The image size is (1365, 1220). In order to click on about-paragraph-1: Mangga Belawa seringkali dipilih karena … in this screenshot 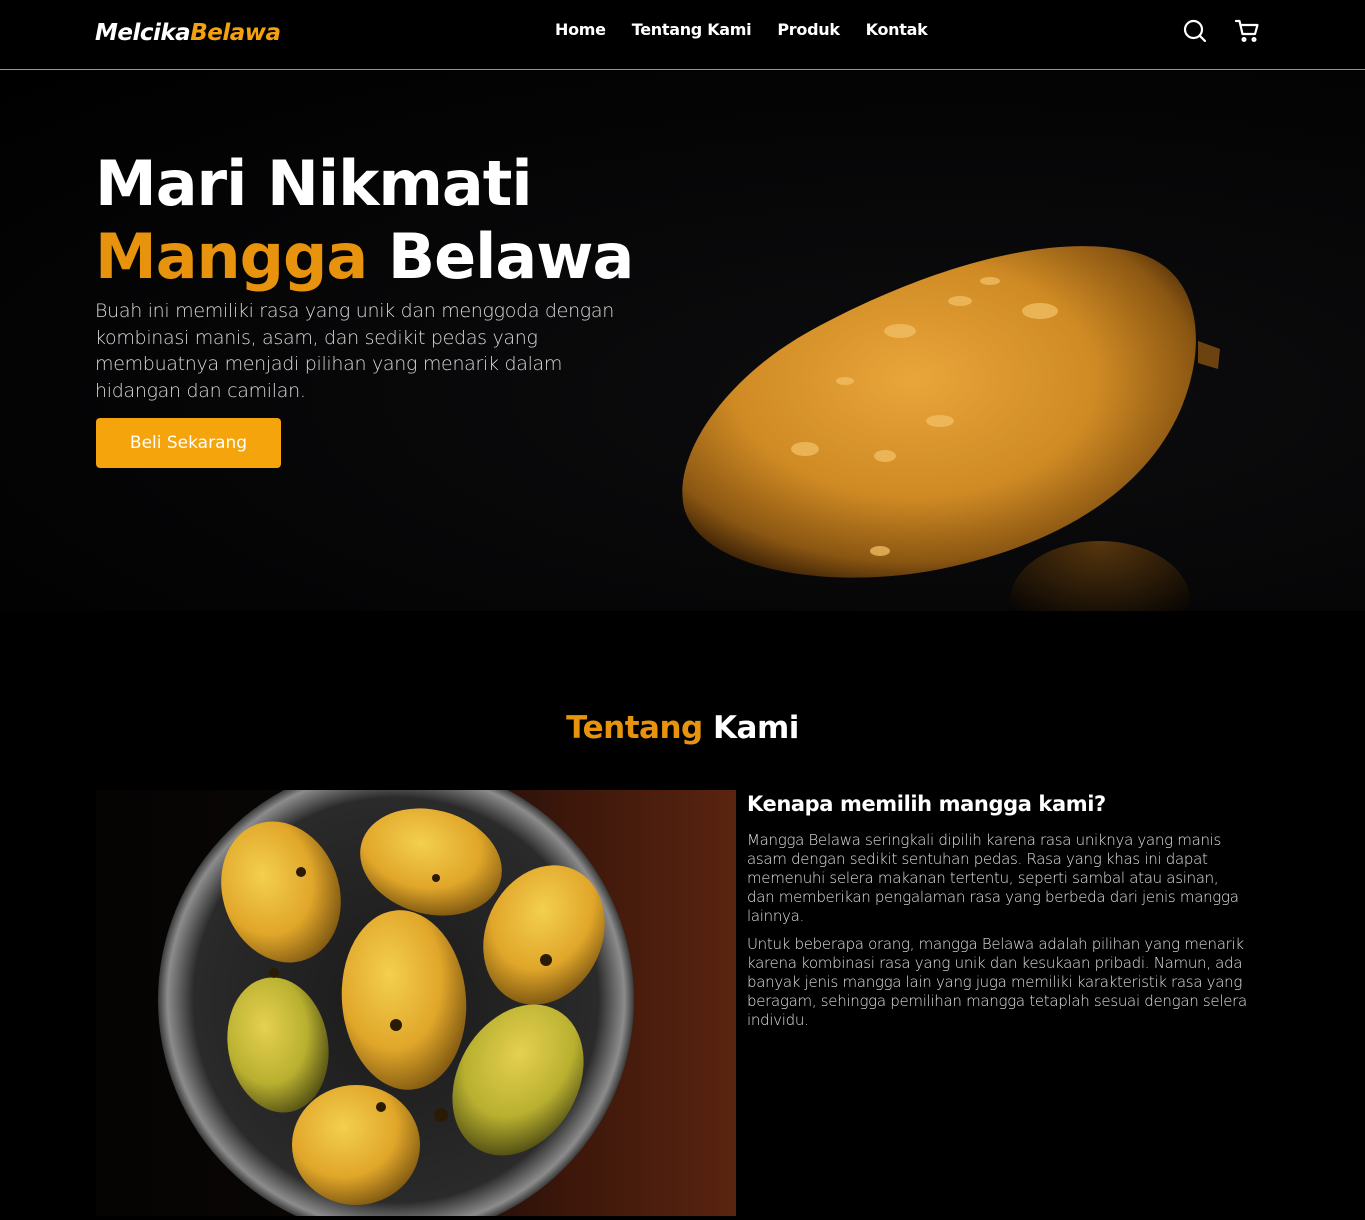, I will do `click(993, 878)`.